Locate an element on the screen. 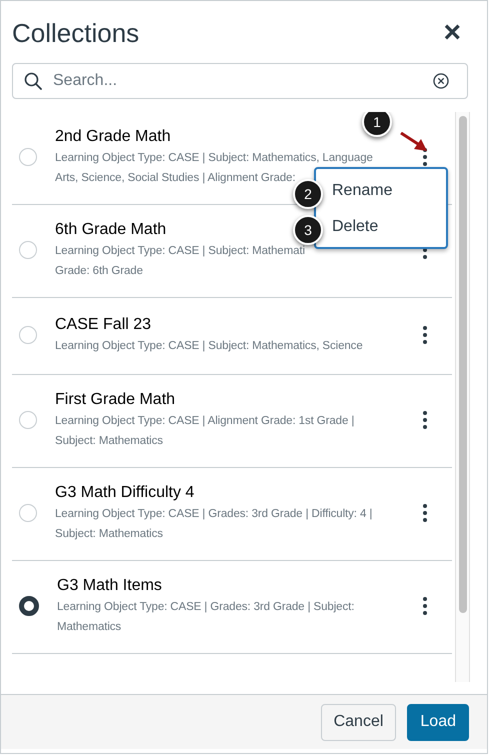  collection-details: Grade: 6th Grade is located at coordinates (99, 271).